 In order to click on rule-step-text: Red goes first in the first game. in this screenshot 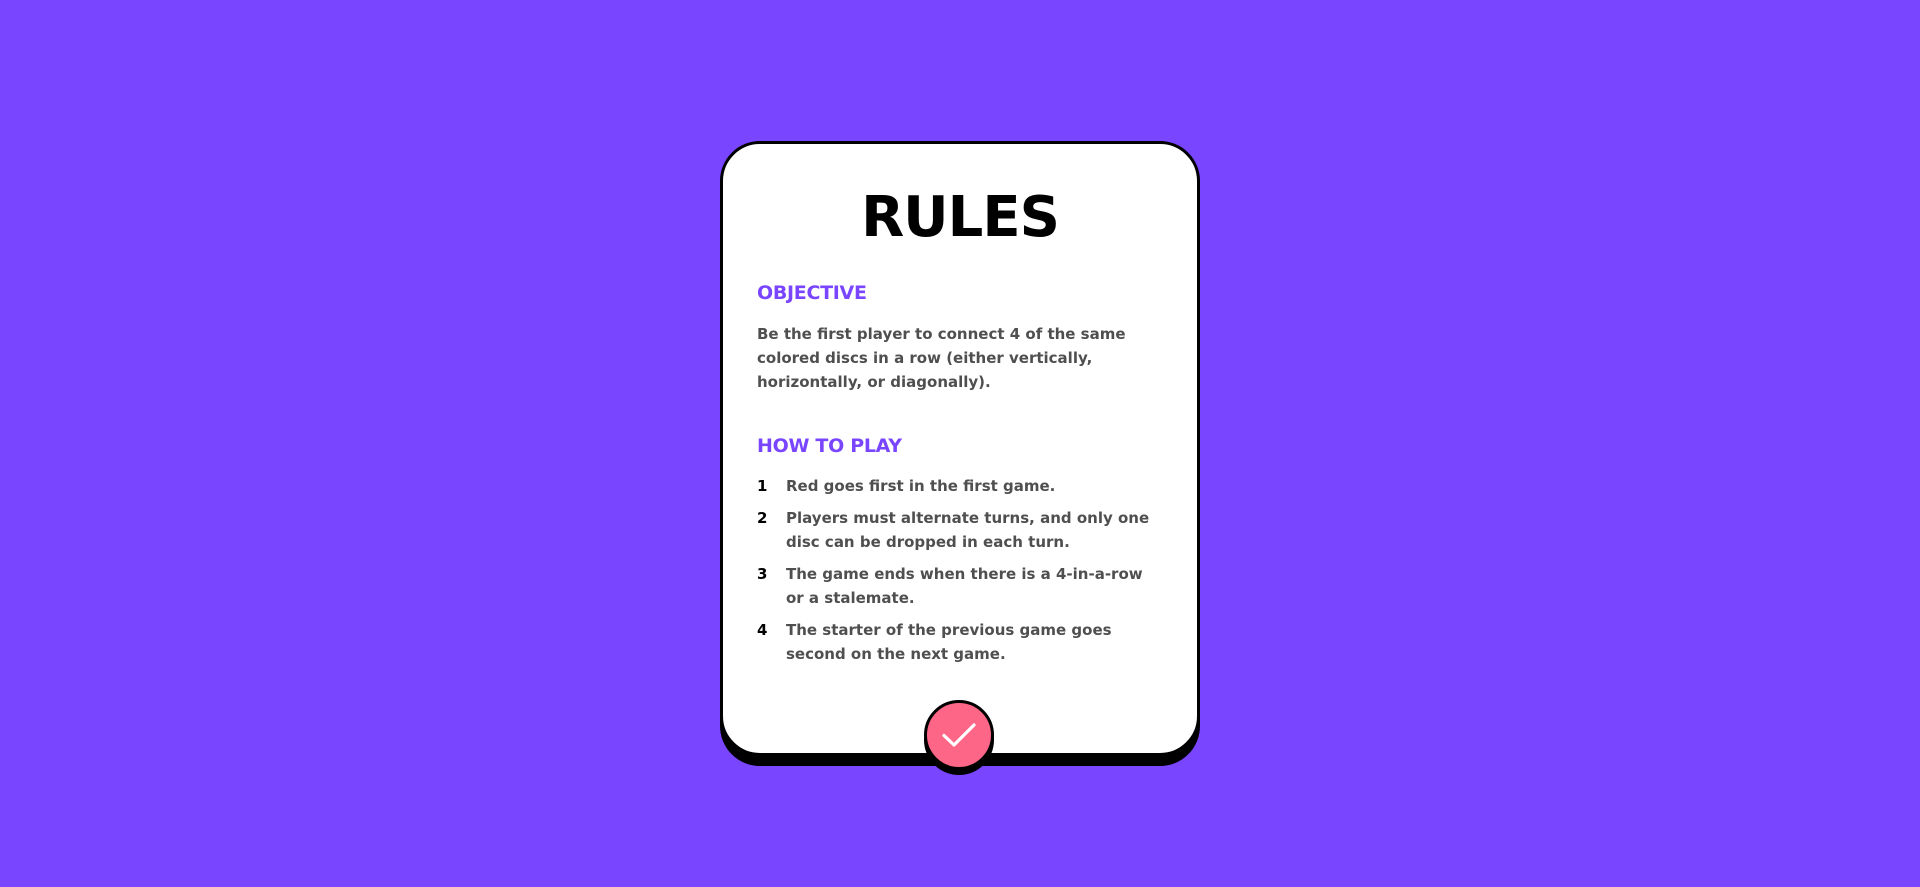, I will do `click(921, 486)`.